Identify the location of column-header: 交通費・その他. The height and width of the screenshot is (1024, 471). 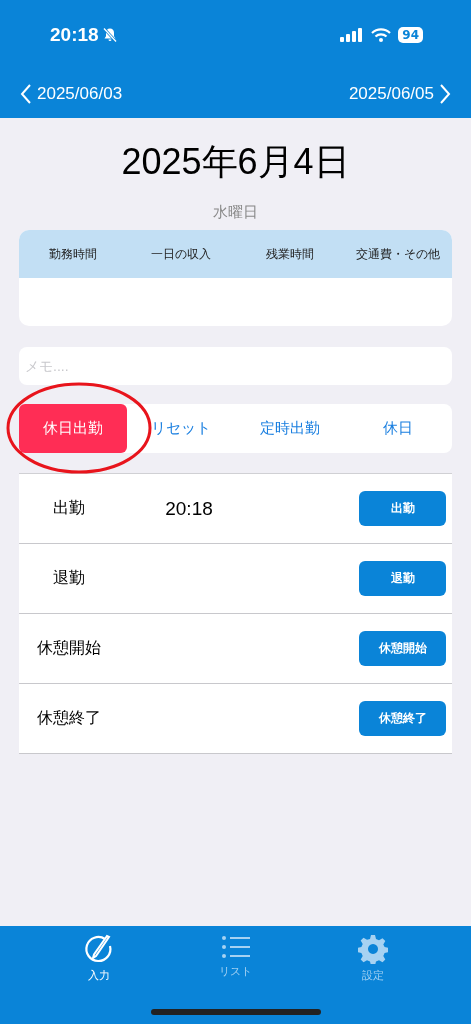
(397, 254).